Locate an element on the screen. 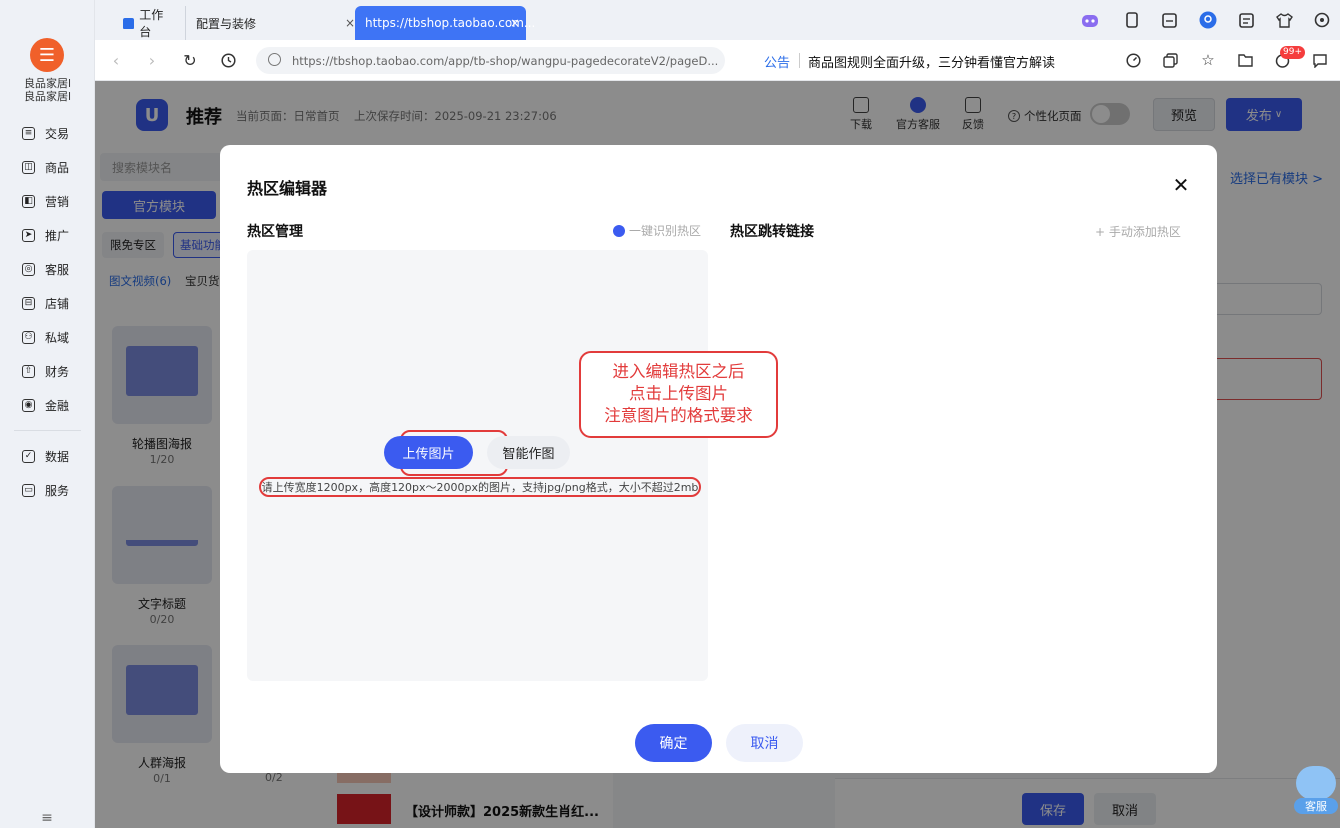 The image size is (1340, 828). callout-line: 点击上传图片 is located at coordinates (678, 393).